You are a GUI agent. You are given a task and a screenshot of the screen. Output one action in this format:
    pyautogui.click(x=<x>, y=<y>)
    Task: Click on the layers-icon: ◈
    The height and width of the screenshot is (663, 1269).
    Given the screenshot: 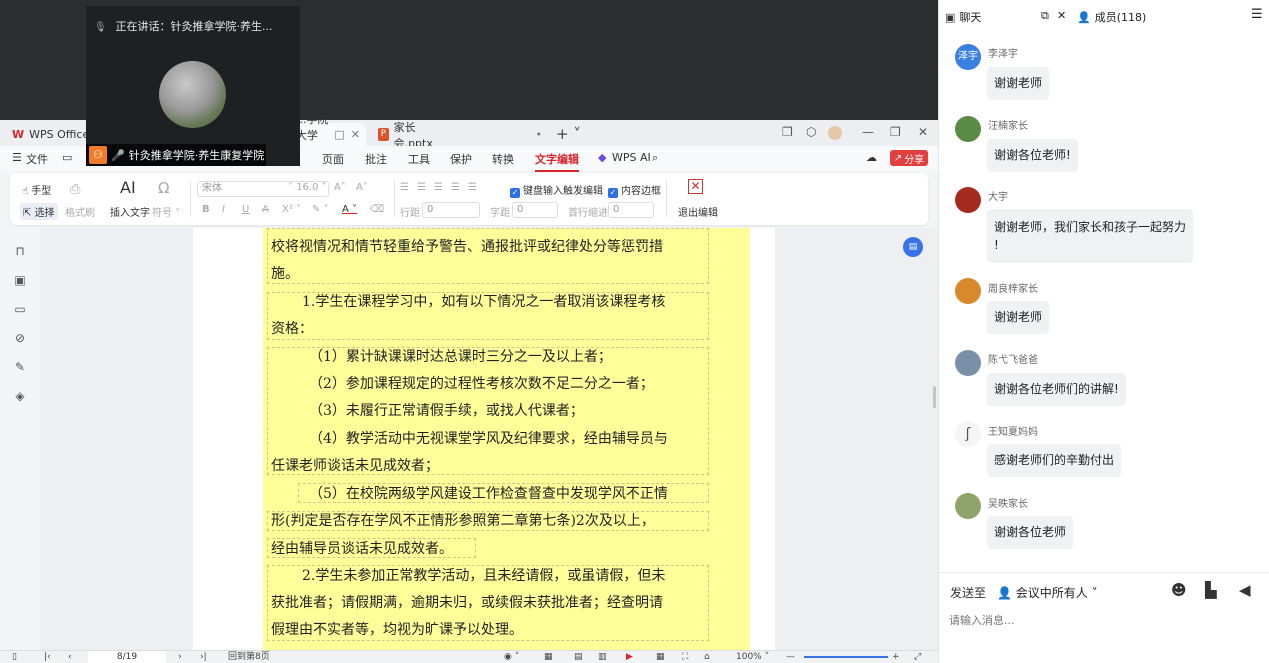 What is the action you would take?
    pyautogui.click(x=20, y=396)
    